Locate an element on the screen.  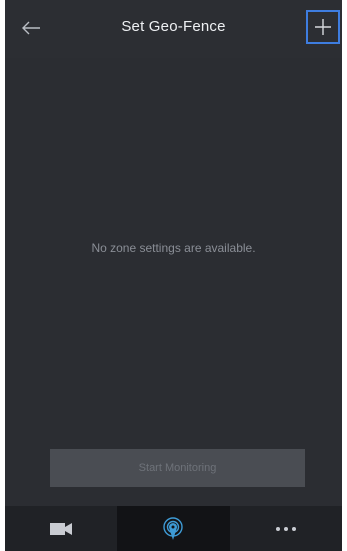
plus-icon is located at coordinates (323, 27).